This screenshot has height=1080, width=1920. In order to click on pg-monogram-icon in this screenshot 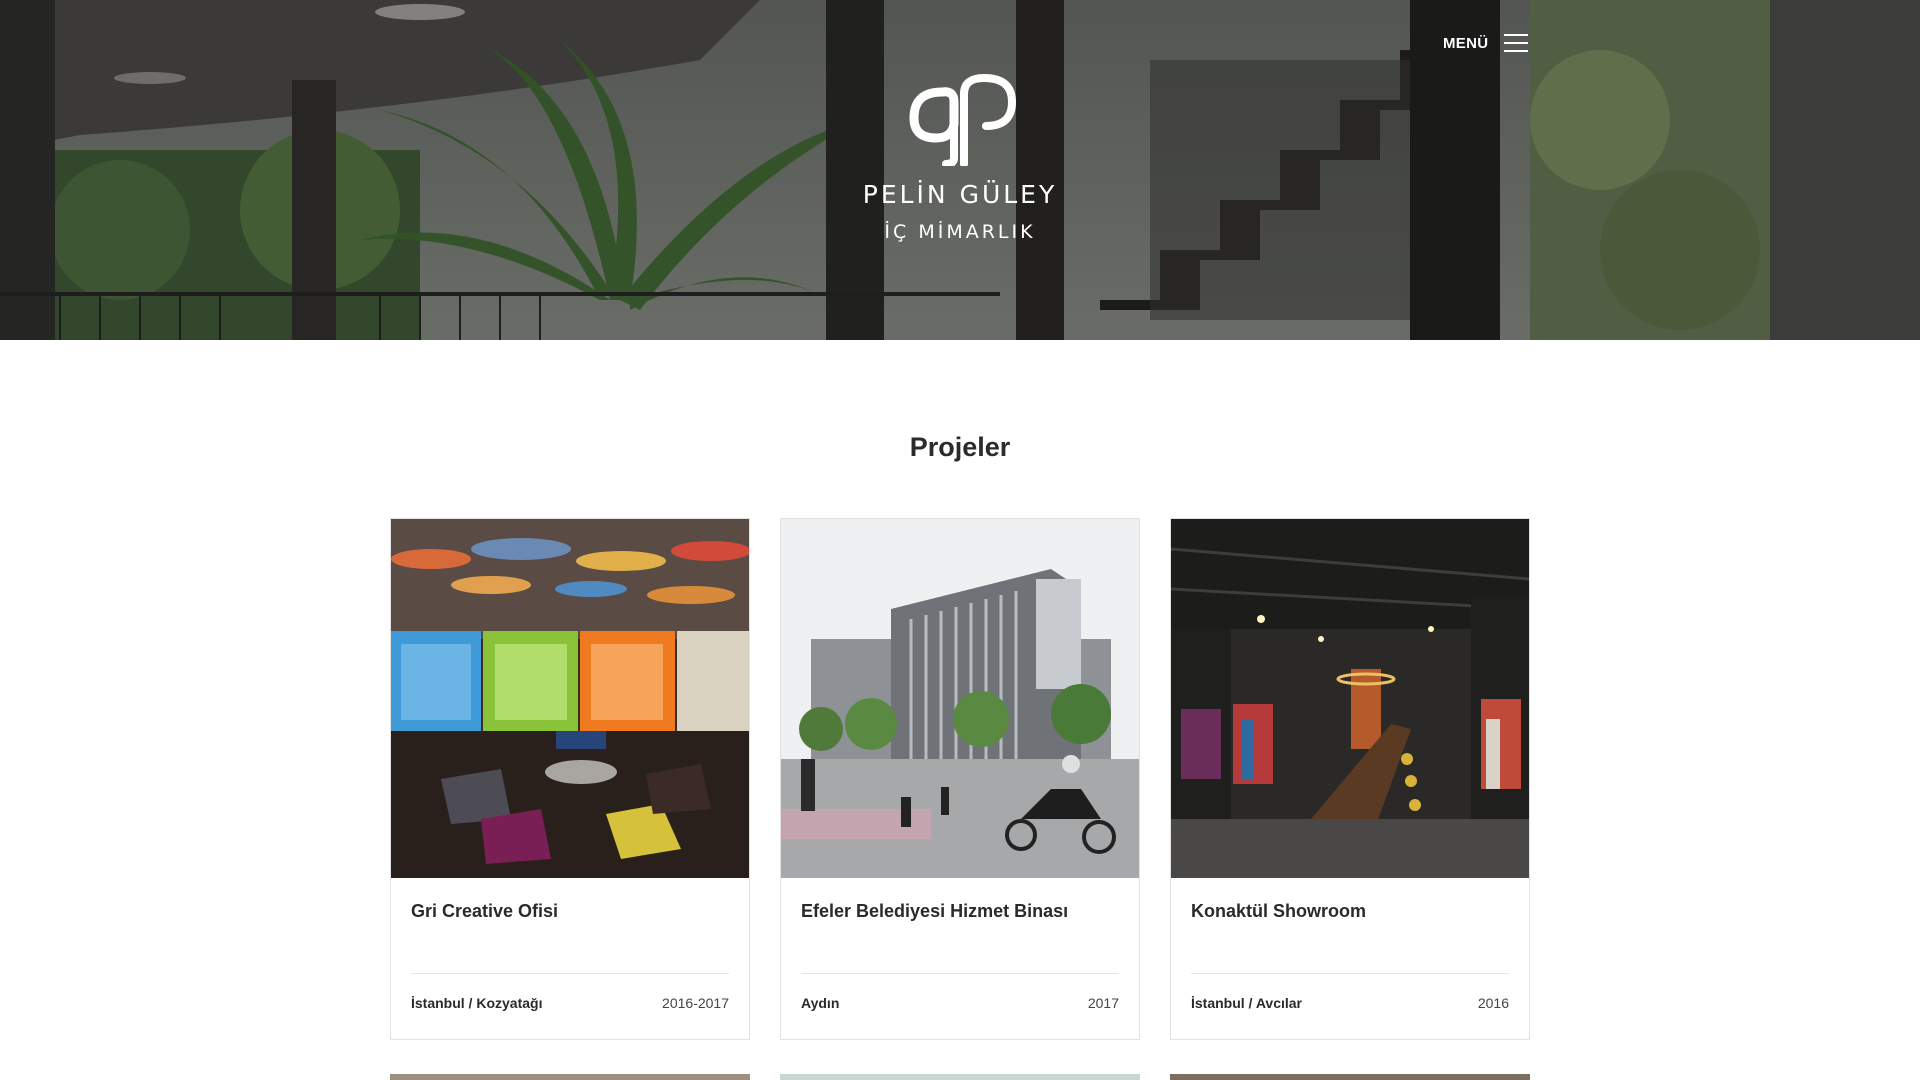, I will do `click(963, 119)`.